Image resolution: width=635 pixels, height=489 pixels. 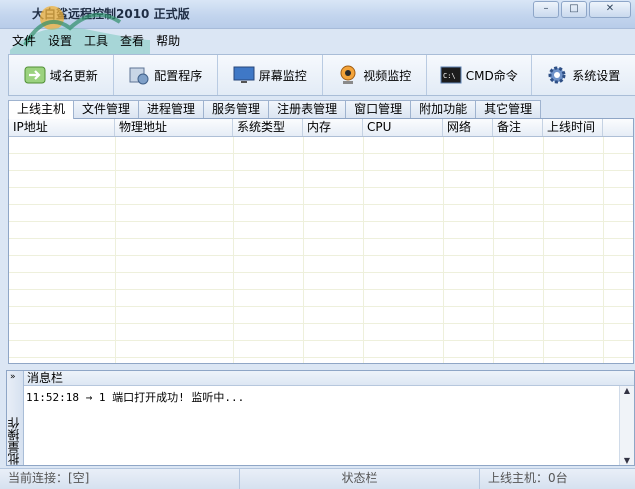 What do you see at coordinates (41, 109) in the screenshot?
I see `tab-online-hosts: 上线主机` at bounding box center [41, 109].